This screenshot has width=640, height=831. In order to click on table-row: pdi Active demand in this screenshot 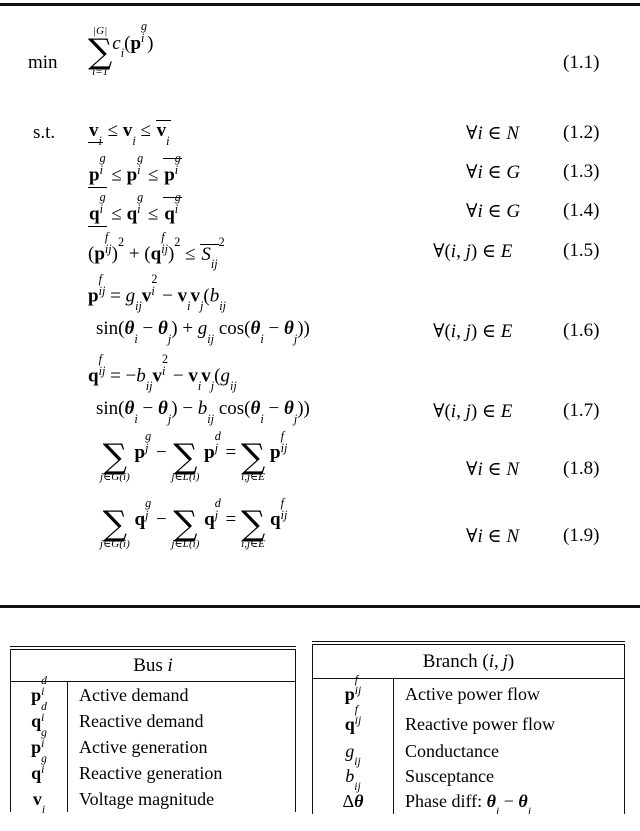, I will do `click(153, 692)`.